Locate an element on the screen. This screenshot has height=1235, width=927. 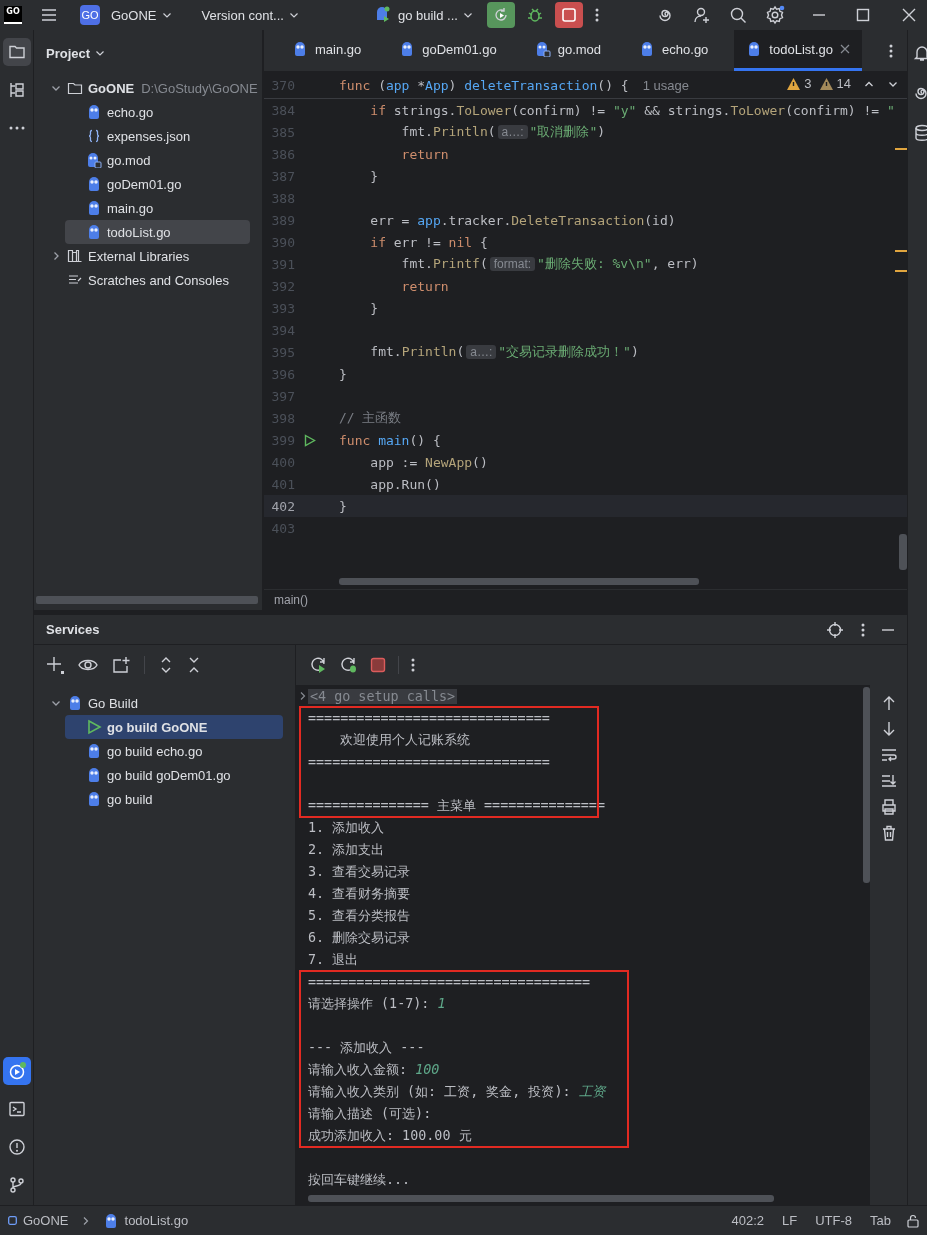
breadcrumb-file: todoList.go is located at coordinates (156, 1220).